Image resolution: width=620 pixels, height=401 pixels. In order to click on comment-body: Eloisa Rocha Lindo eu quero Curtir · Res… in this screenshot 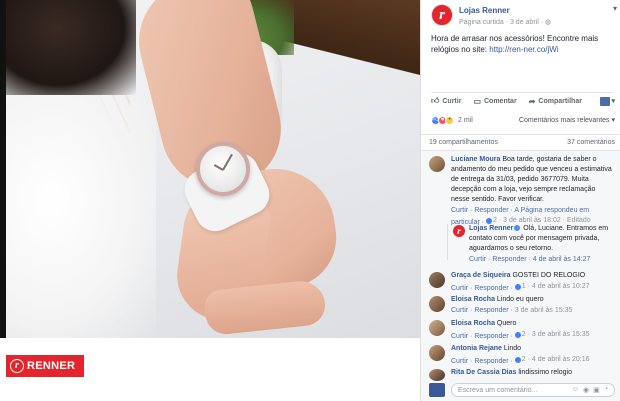, I will do `click(533, 305)`.